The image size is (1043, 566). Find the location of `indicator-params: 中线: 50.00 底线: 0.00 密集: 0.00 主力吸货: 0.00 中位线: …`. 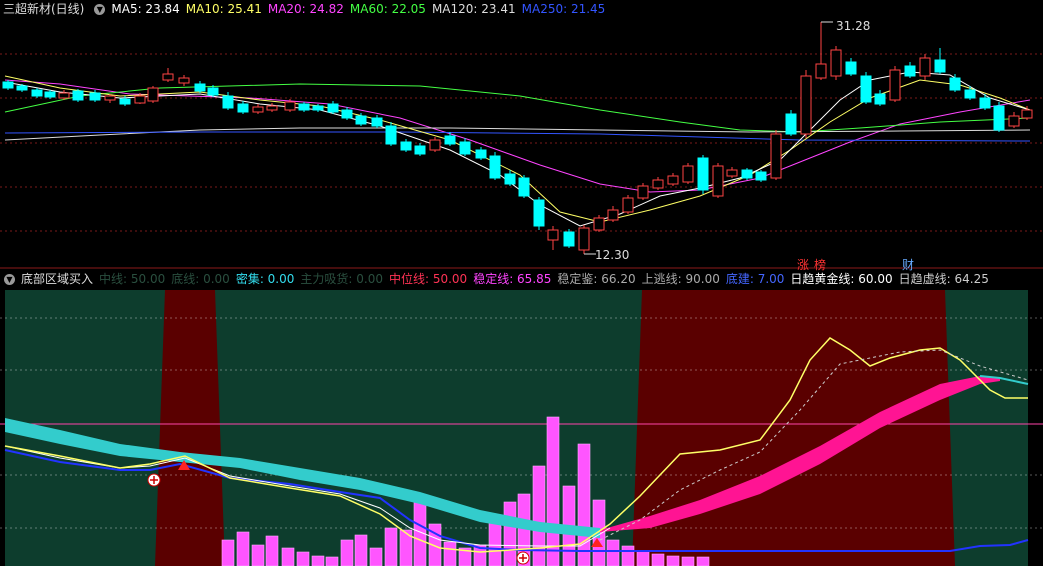

indicator-params: 中线: 50.00 底线: 0.00 密集: 0.00 主力吸货: 0.00 中位线: … is located at coordinates (547, 279).